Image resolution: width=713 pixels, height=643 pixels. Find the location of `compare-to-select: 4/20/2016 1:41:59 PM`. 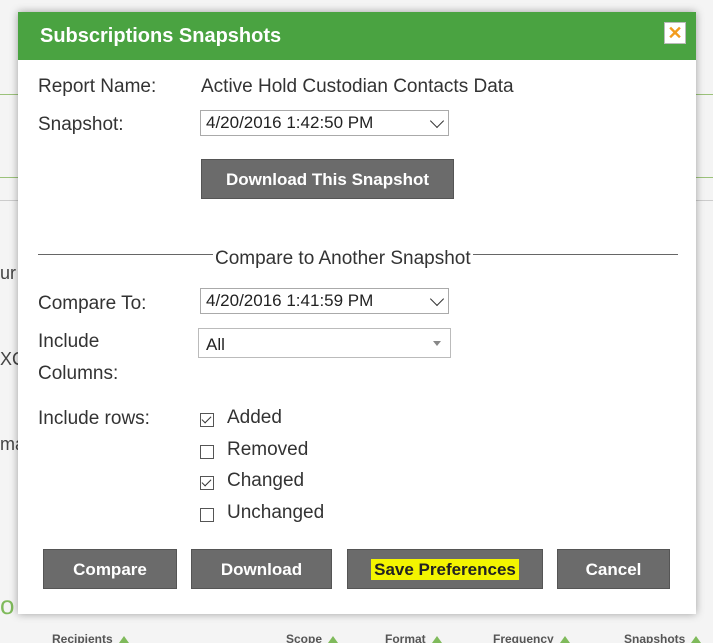

compare-to-select: 4/20/2016 1:41:59 PM is located at coordinates (324, 301).